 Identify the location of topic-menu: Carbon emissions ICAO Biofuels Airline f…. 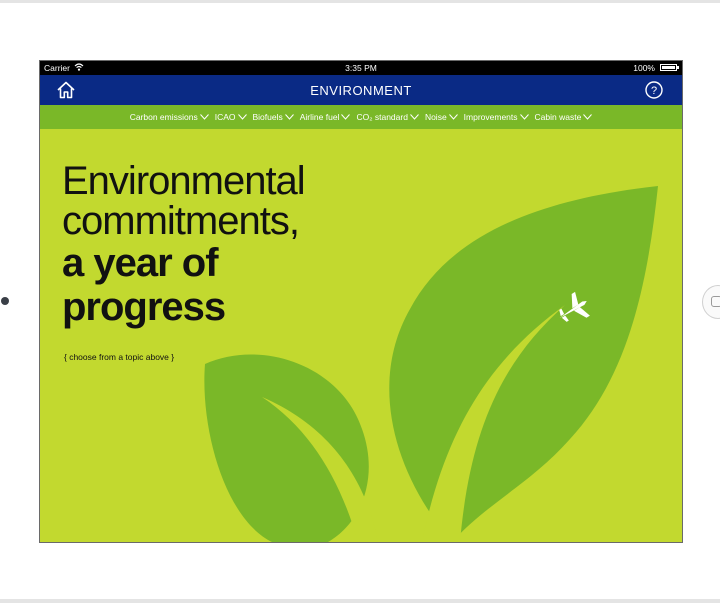
(361, 117).